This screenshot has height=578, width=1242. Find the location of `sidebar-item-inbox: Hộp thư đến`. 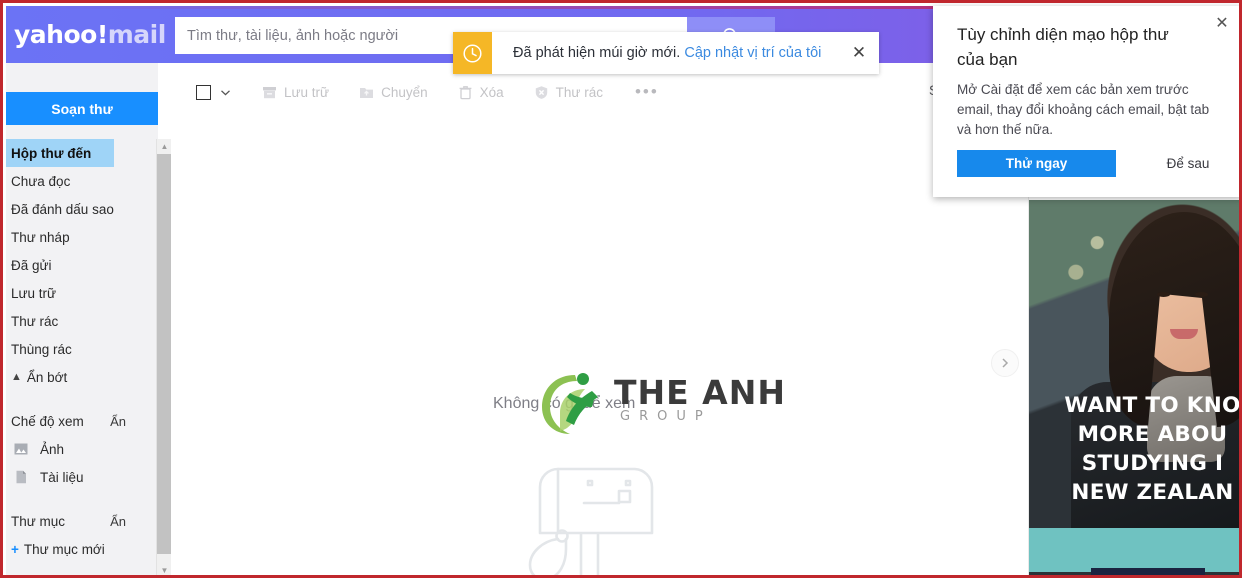

sidebar-item-inbox: Hộp thư đến is located at coordinates (60, 153).